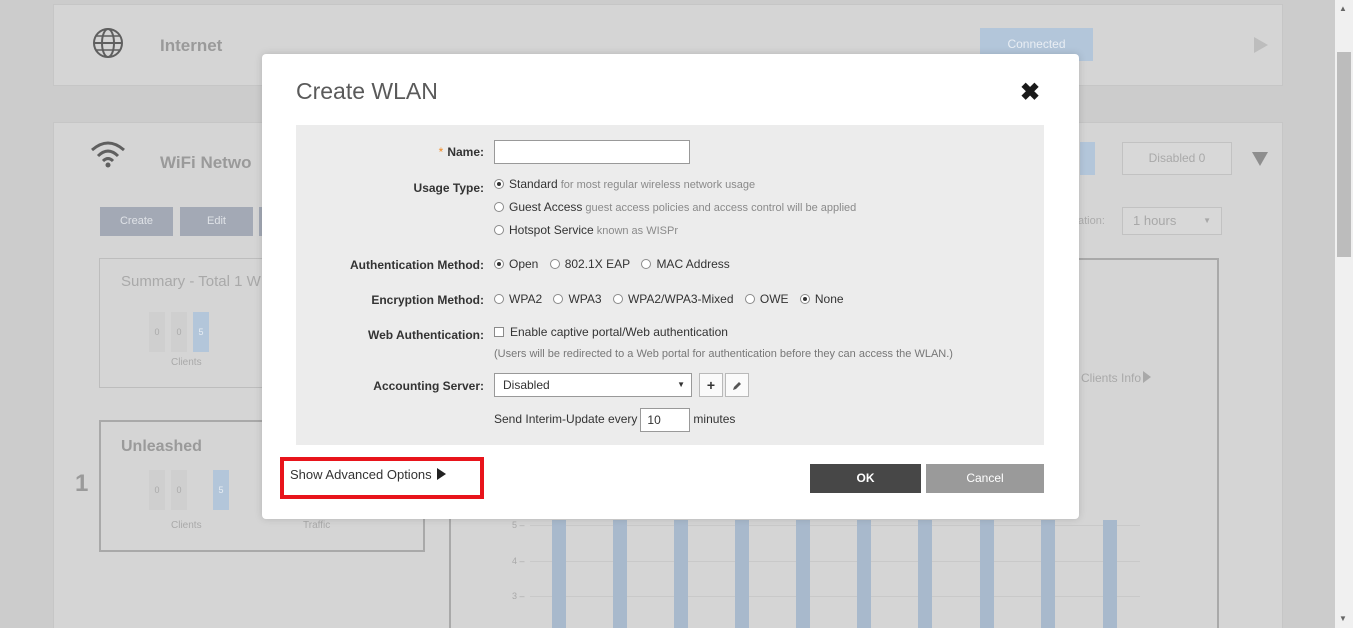 The image size is (1353, 628). I want to click on enc-wpa3-option: WPA3, so click(577, 299).